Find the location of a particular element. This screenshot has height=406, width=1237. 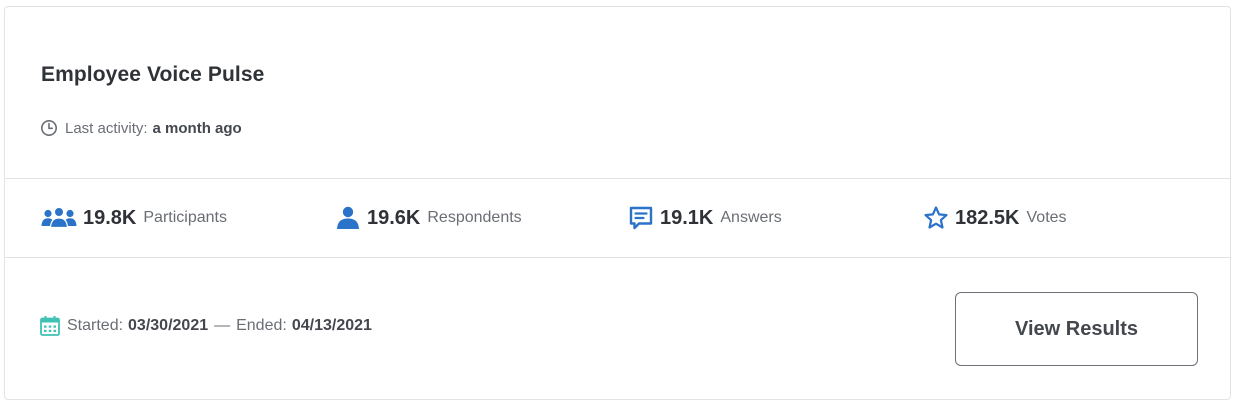

answers-label: Answers is located at coordinates (751, 217).